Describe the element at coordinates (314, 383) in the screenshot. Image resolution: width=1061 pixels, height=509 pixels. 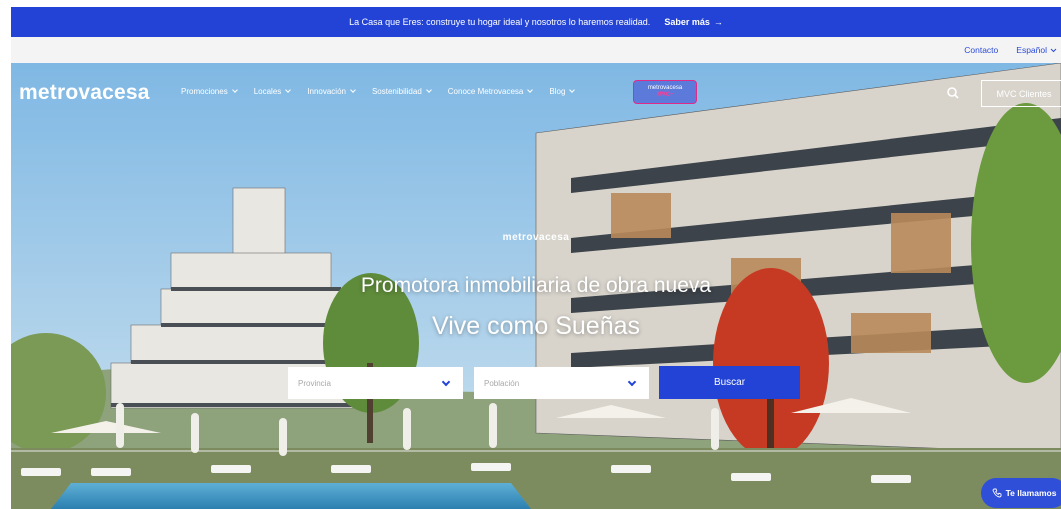
I see `province-placeholder: Provincia` at that location.